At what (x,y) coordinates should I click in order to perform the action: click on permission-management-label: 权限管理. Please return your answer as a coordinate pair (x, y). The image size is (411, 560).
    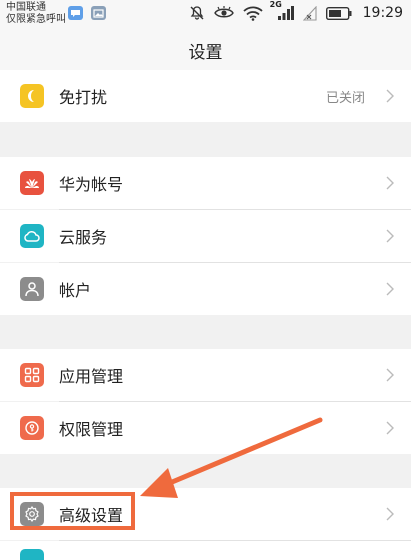
    Looking at the image, I should click on (91, 429).